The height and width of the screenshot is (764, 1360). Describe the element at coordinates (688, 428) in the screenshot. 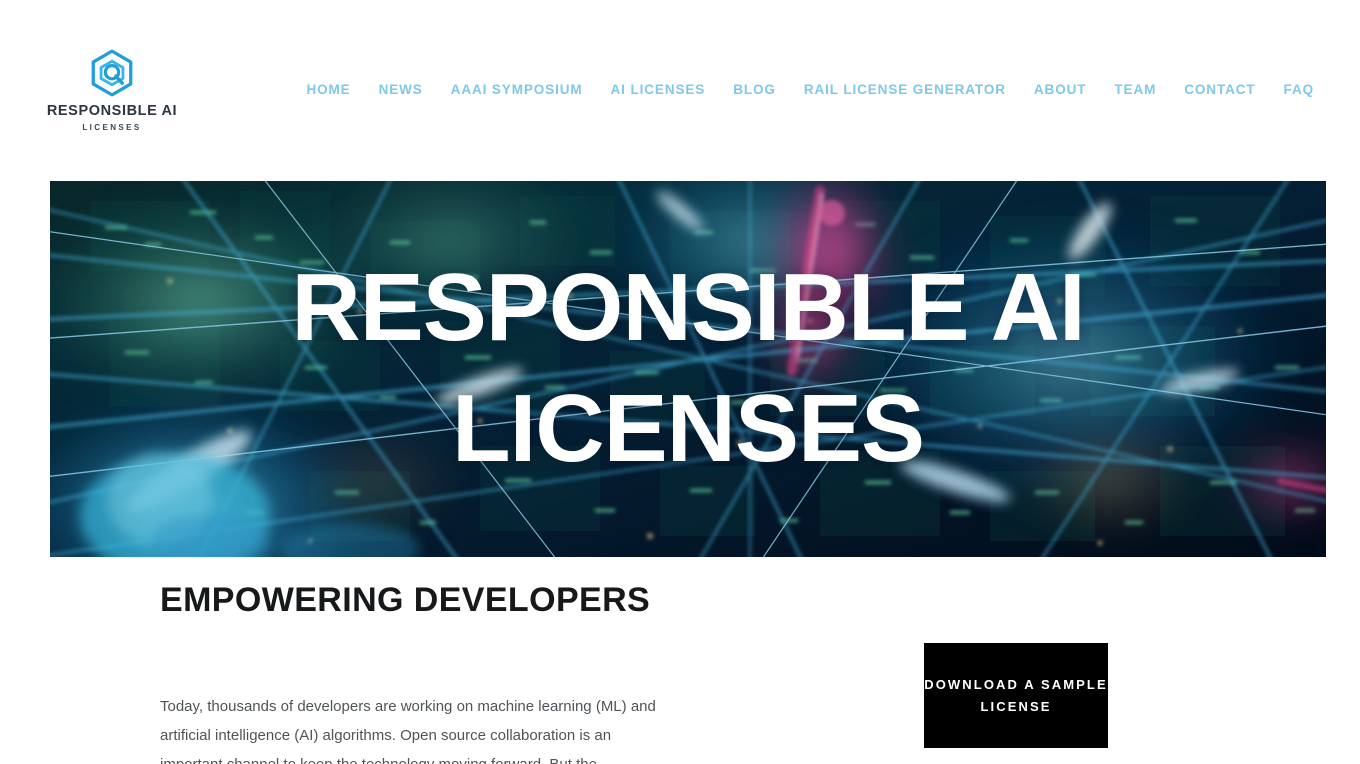

I see `hero-title-line-2: LICENSES` at that location.